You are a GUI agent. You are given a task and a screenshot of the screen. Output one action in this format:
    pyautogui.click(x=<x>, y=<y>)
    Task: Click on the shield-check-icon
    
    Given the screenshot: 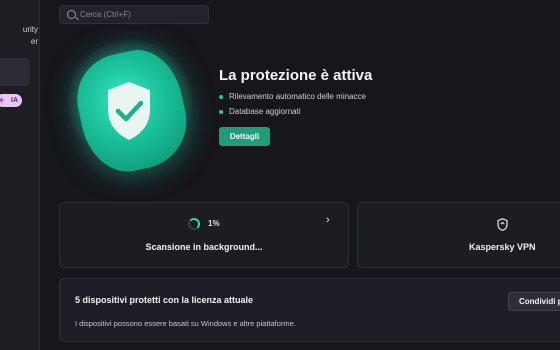 What is the action you would take?
    pyautogui.click(x=129, y=111)
    